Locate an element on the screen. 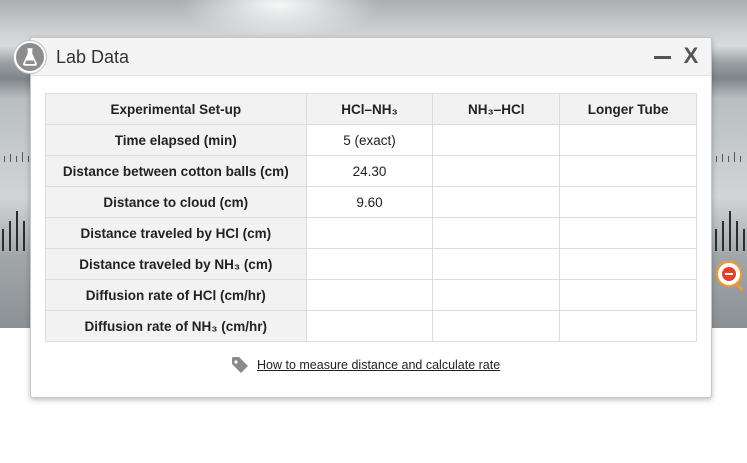 The height and width of the screenshot is (463, 747). zoom-out-icon is located at coordinates (730, 276).